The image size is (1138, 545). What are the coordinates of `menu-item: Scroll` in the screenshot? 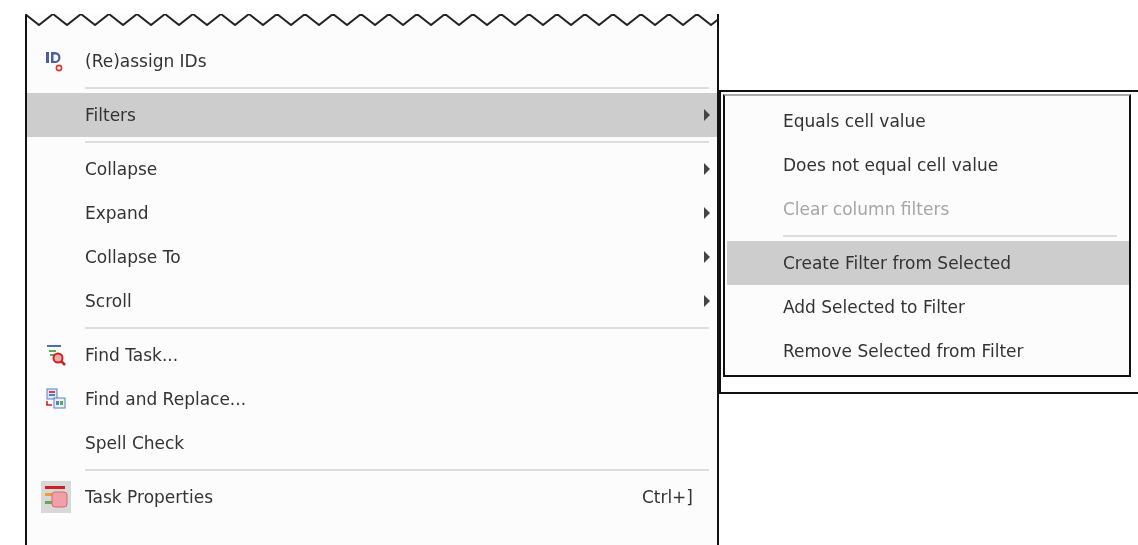 It's located at (372, 301).